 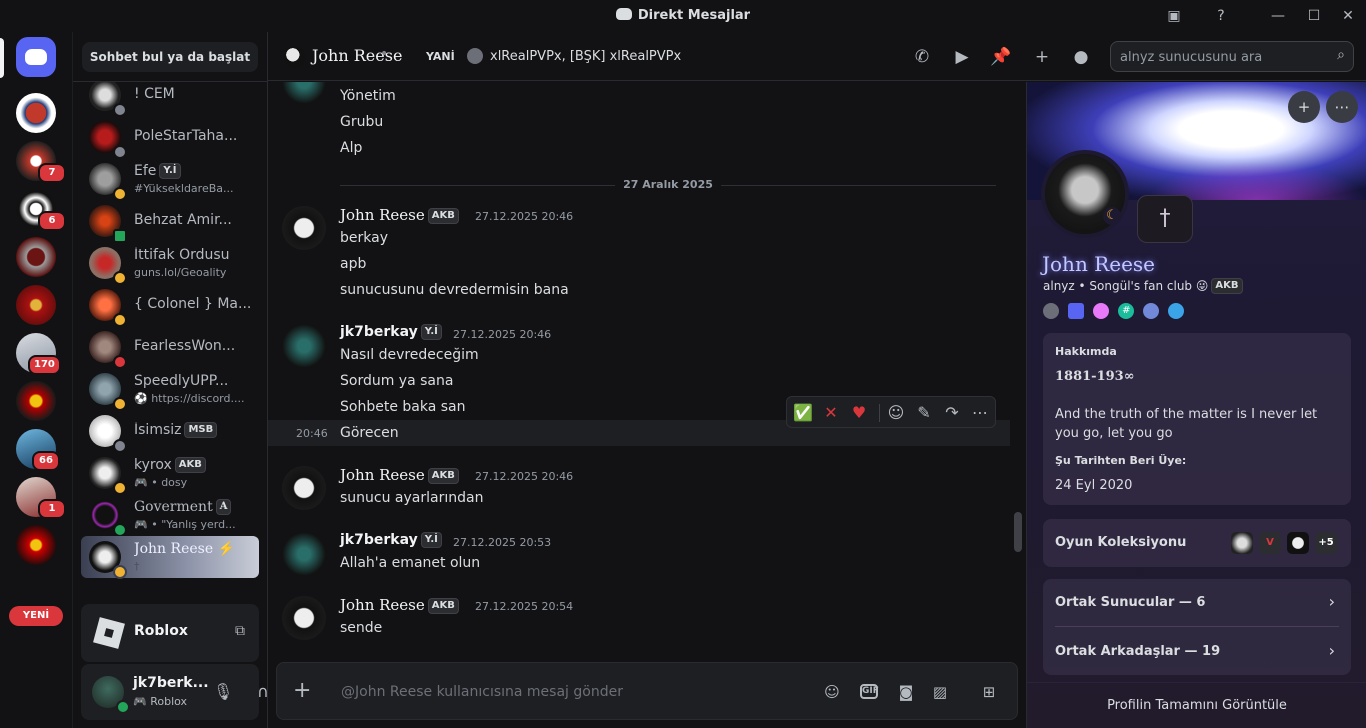 What do you see at coordinates (924, 413) in the screenshot?
I see `edit-icon: ✎` at bounding box center [924, 413].